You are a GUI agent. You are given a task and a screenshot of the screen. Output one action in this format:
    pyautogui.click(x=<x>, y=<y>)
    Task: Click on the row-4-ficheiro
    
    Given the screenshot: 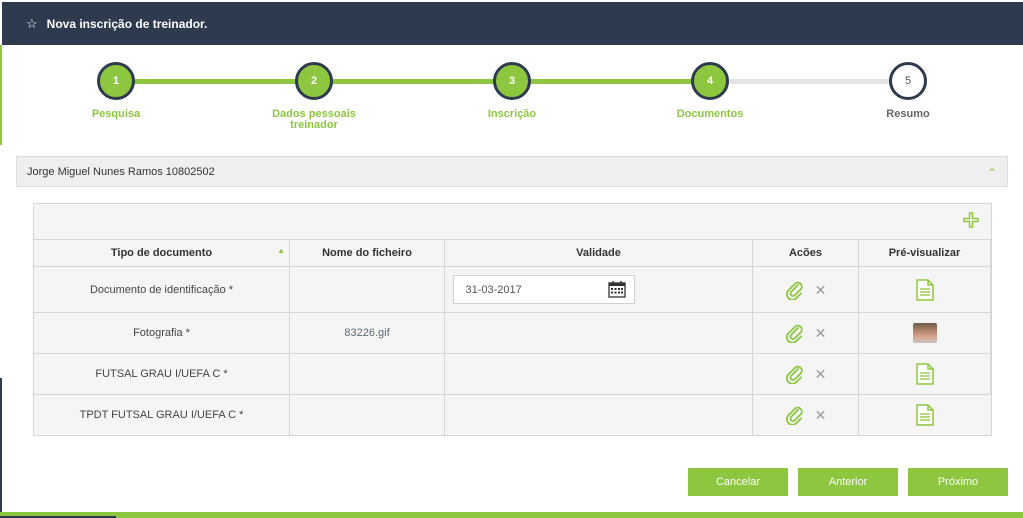 What is the action you would take?
    pyautogui.click(x=367, y=415)
    